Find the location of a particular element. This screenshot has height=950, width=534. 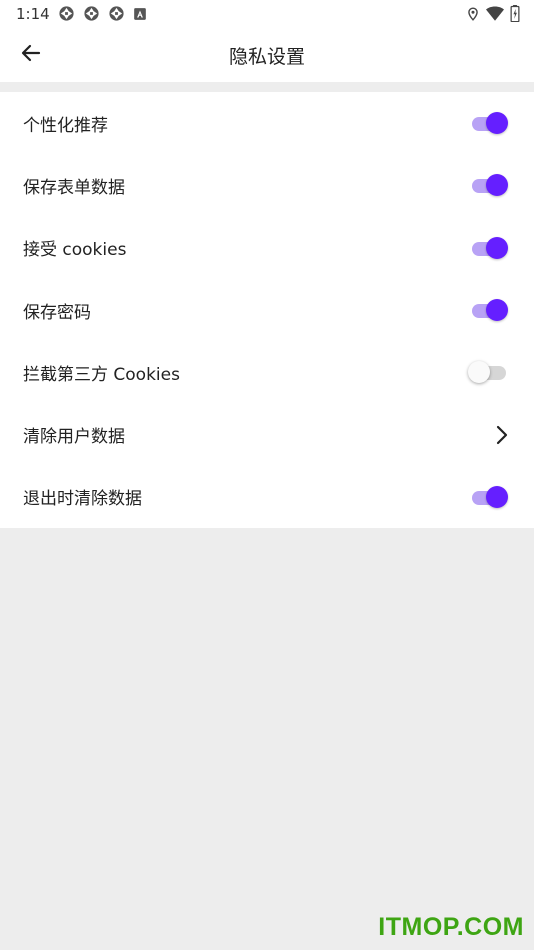

save-password-toggle is located at coordinates (489, 310).